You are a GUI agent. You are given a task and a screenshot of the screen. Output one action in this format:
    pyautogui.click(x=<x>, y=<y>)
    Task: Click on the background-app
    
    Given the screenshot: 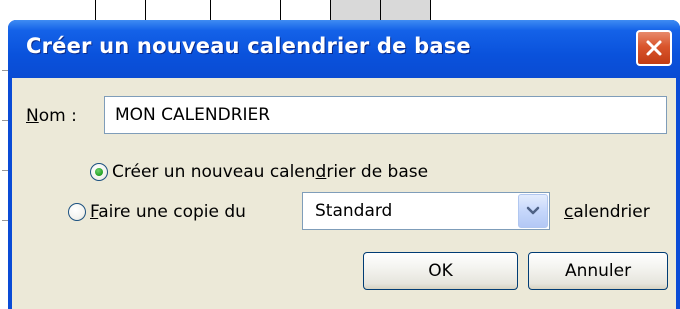 What is the action you would take?
    pyautogui.click(x=340, y=11)
    